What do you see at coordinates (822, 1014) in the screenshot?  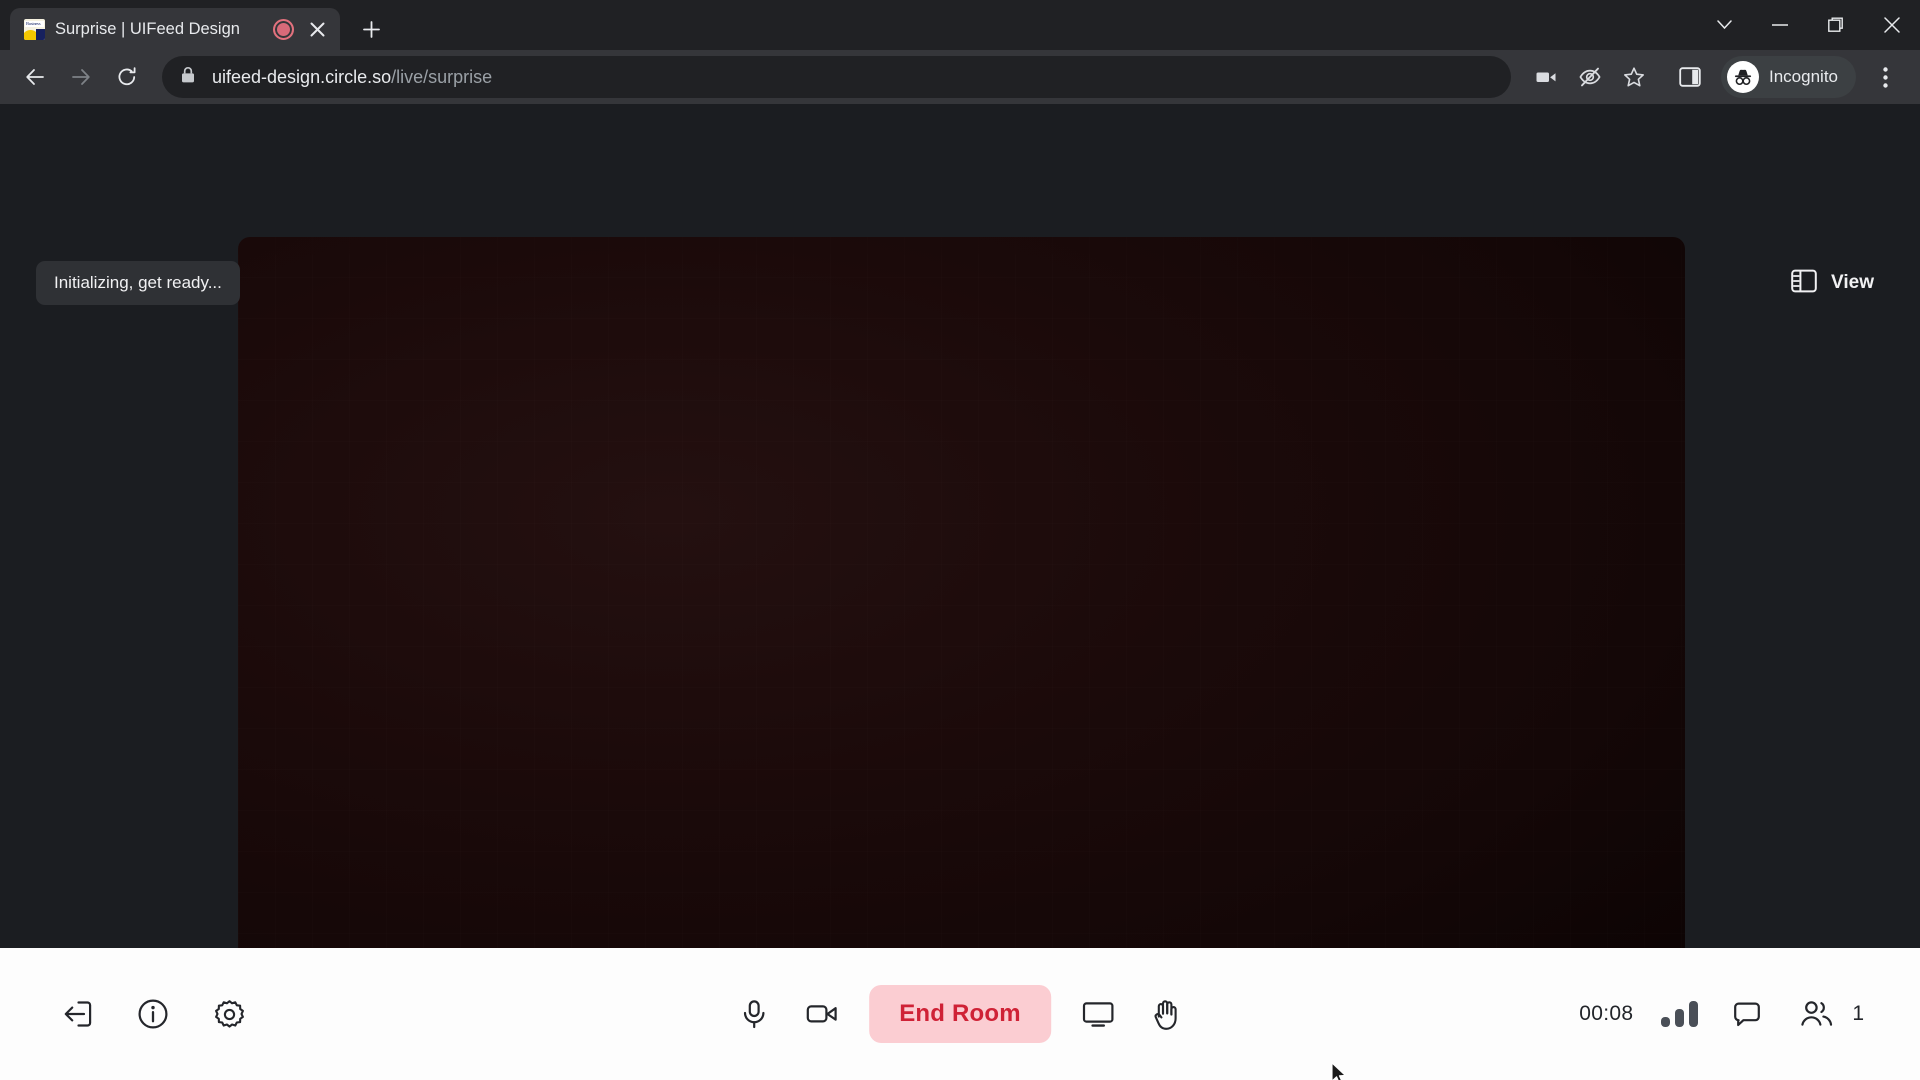 I see `camera-icon` at bounding box center [822, 1014].